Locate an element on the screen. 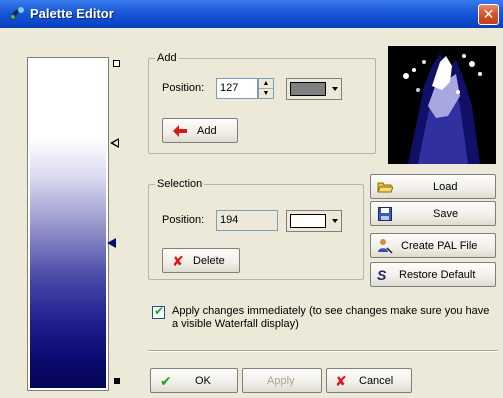 This screenshot has height=398, width=503. palette-marker-selected is located at coordinates (114, 143).